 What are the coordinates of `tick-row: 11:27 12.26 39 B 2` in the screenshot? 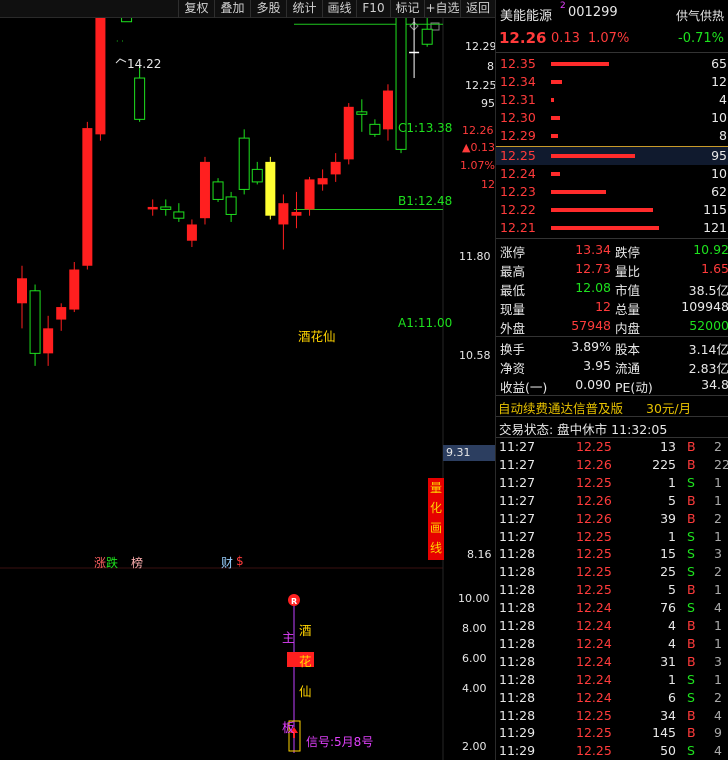 It's located at (612, 519).